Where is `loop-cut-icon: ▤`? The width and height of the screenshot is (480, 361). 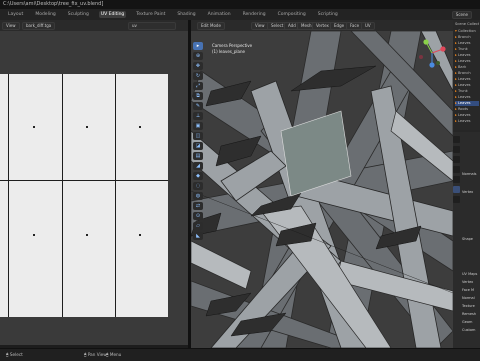
loop-cut-icon: ▤ is located at coordinates (198, 156).